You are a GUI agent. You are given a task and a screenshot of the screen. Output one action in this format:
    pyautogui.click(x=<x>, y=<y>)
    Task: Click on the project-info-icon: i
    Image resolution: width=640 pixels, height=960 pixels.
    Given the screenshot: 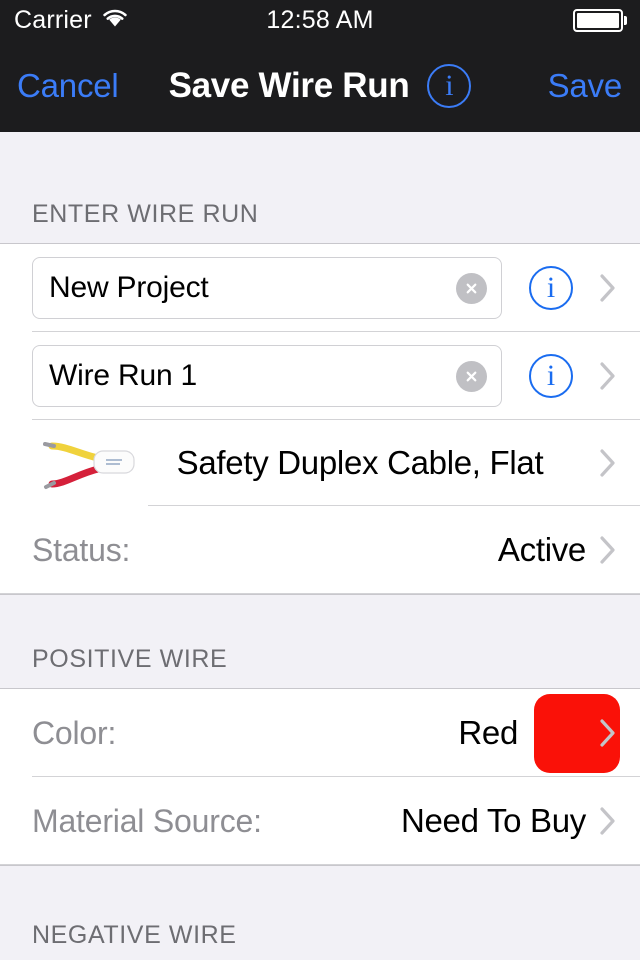 What is the action you would take?
    pyautogui.click(x=551, y=288)
    